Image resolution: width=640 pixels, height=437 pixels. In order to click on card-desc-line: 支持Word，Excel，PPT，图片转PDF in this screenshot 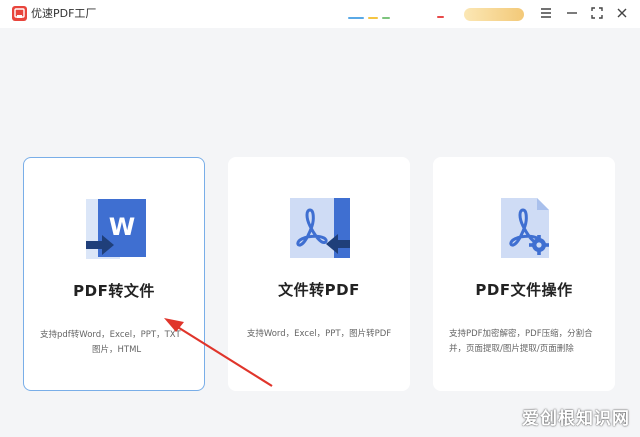, I will do `click(319, 334)`.